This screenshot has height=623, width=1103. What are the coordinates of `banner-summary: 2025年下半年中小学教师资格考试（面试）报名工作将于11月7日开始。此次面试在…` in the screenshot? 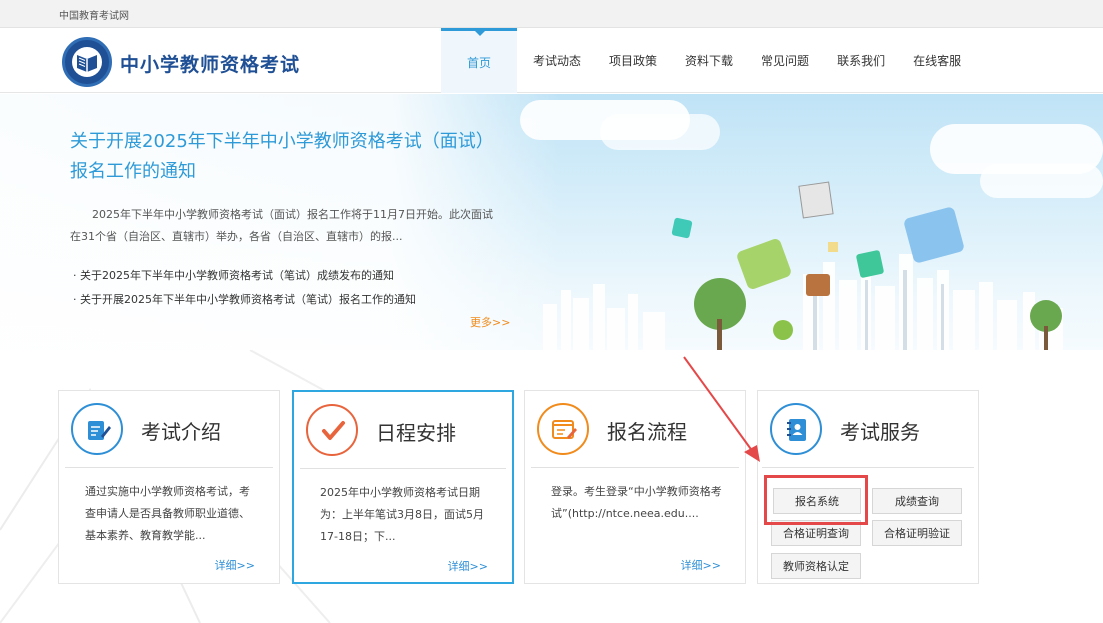 It's located at (281, 225).